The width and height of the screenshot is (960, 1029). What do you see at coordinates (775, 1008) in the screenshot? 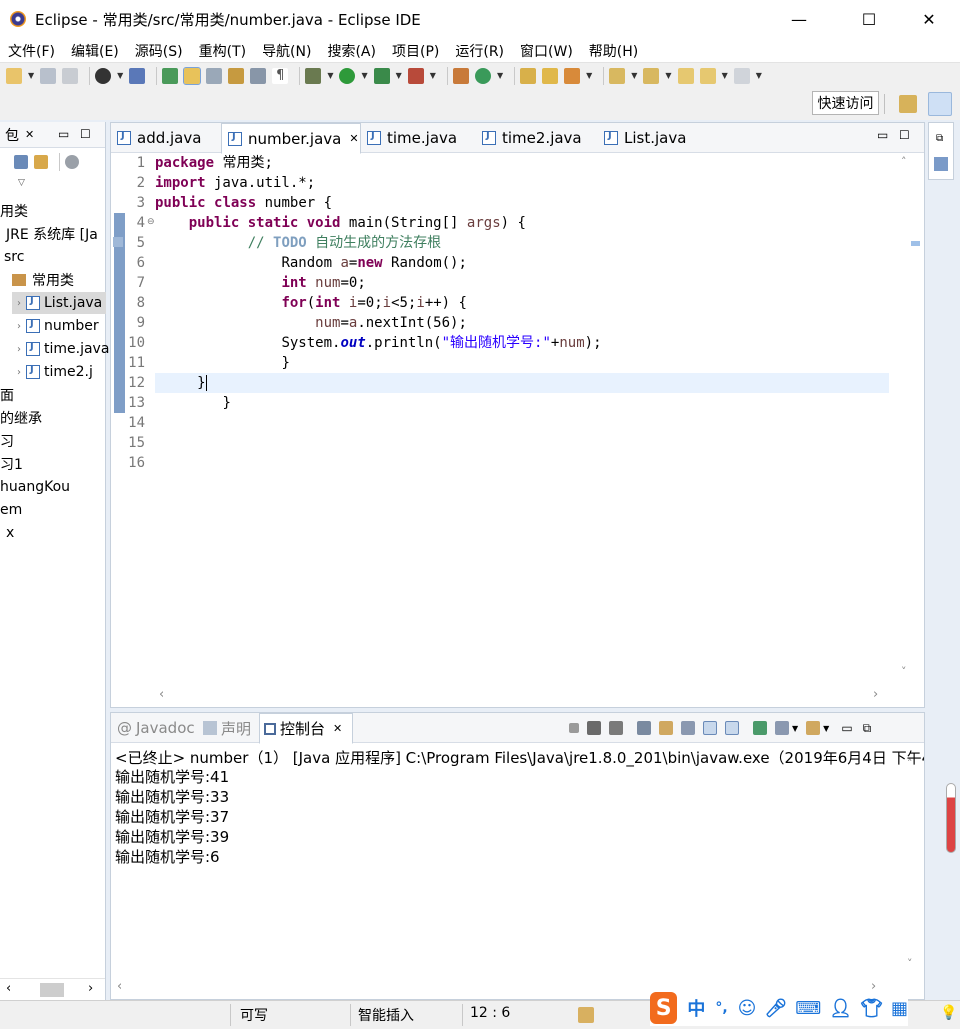
I see `microphone-icon: 🎤︎` at bounding box center [775, 1008].